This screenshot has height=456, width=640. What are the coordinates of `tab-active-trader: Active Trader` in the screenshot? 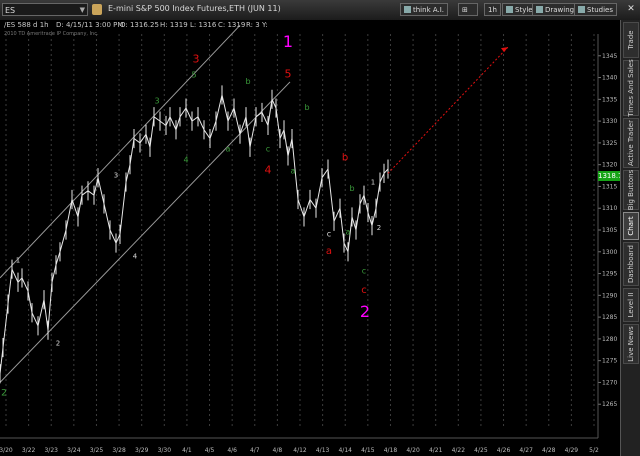 It's located at (631, 143).